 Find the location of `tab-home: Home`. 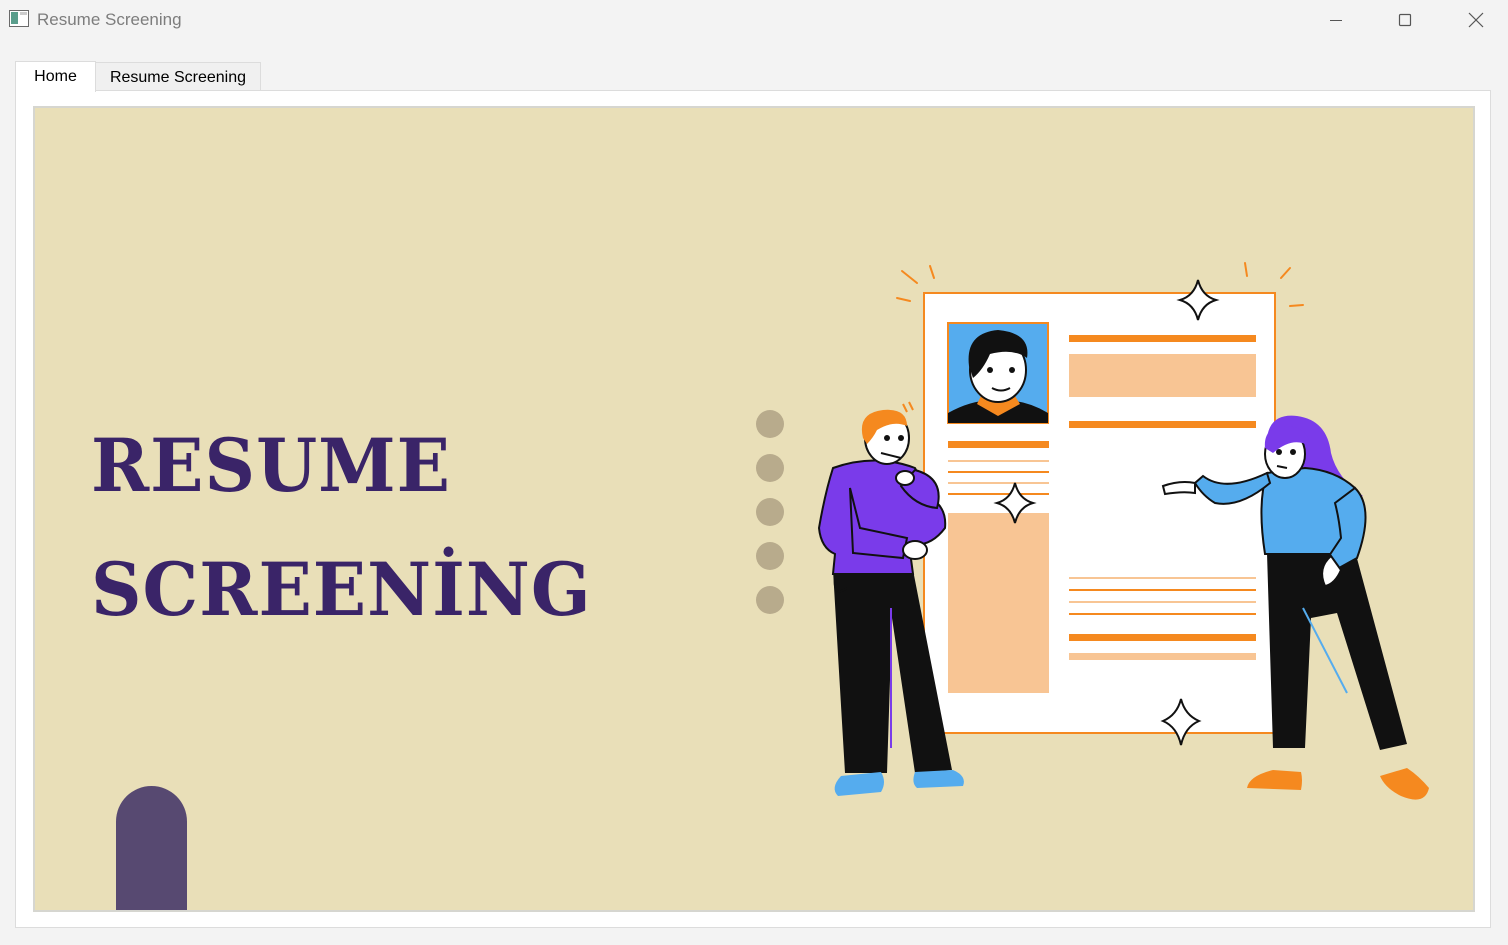

tab-home: Home is located at coordinates (55, 76).